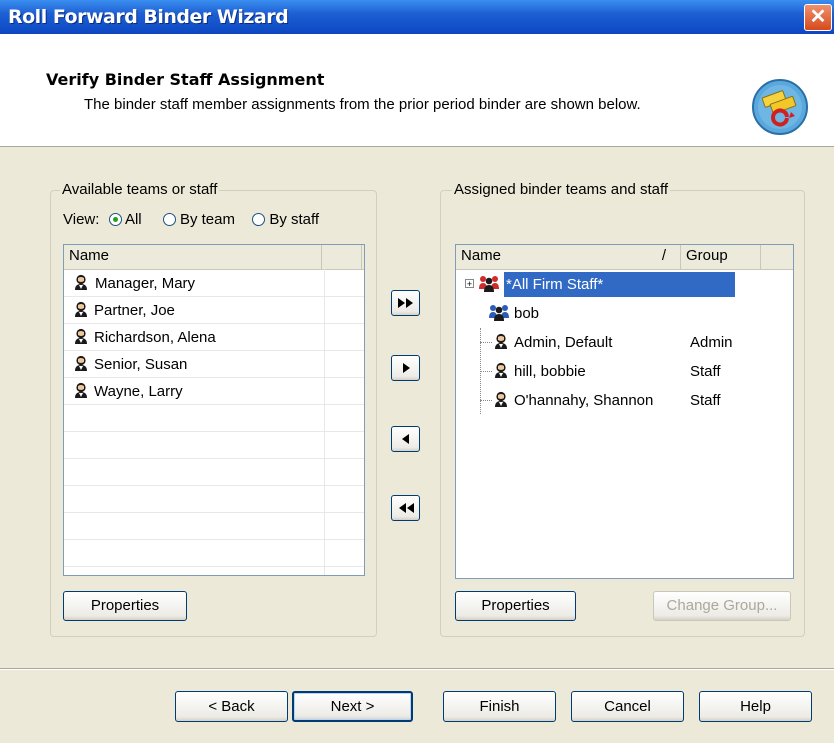 Image resolution: width=834 pixels, height=743 pixels. Describe the element at coordinates (417, 669) in the screenshot. I see `footer-separator` at that location.